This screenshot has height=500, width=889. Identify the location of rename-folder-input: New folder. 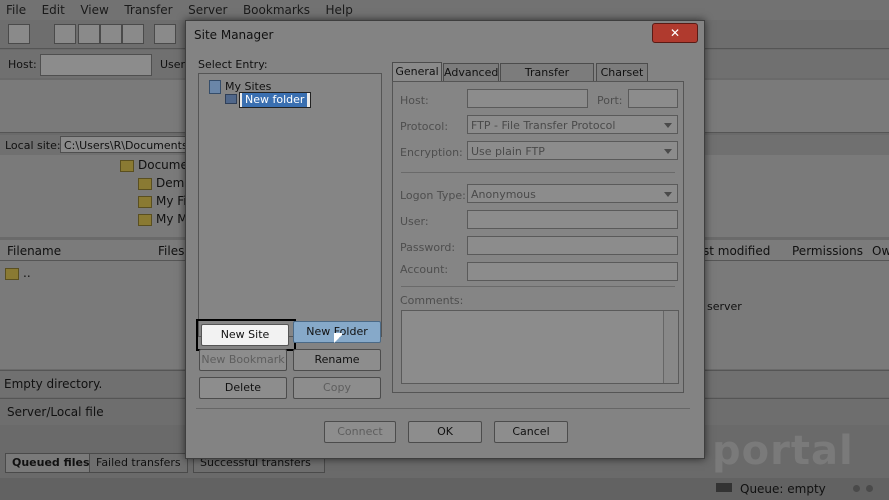
(275, 100).